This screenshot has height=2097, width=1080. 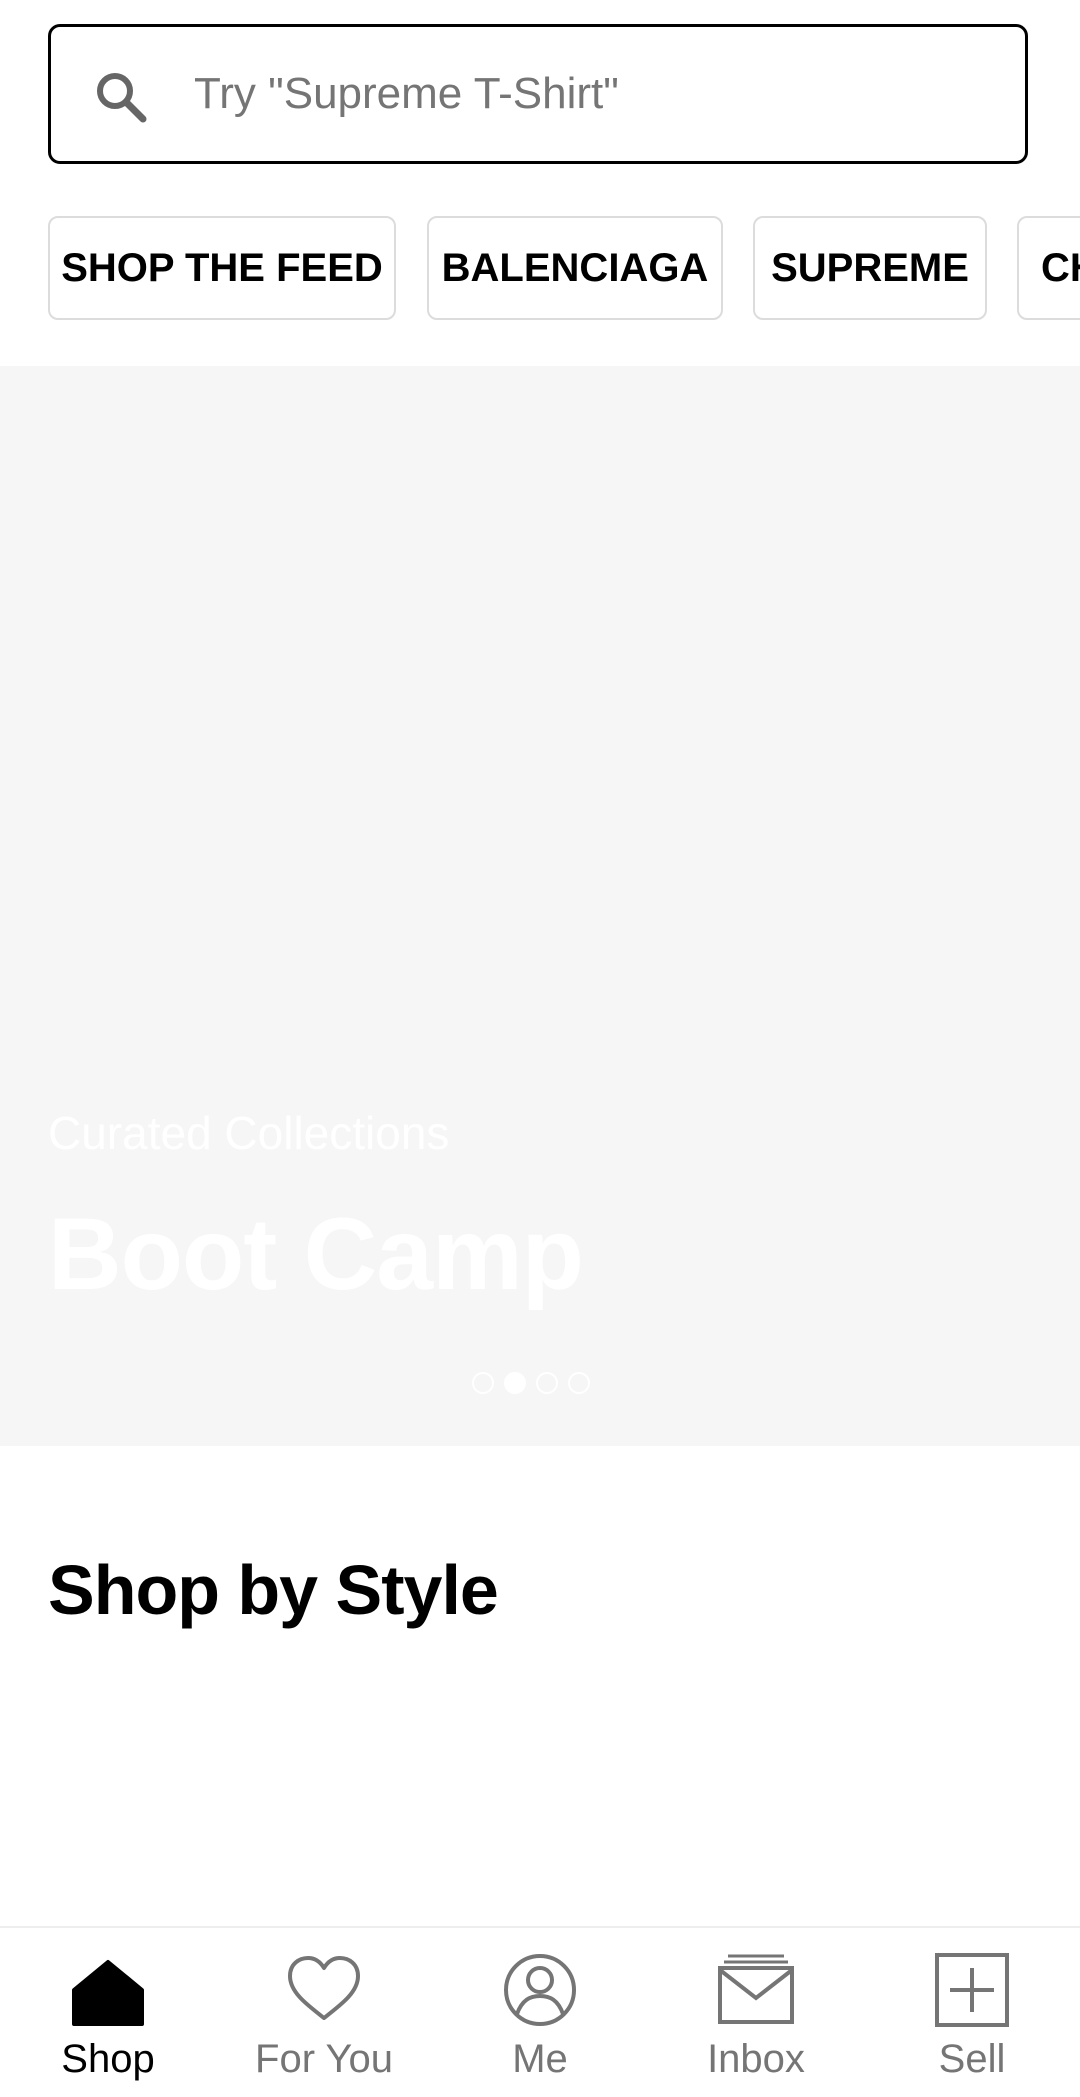 I want to click on nav-label: Inbox, so click(x=756, y=2059).